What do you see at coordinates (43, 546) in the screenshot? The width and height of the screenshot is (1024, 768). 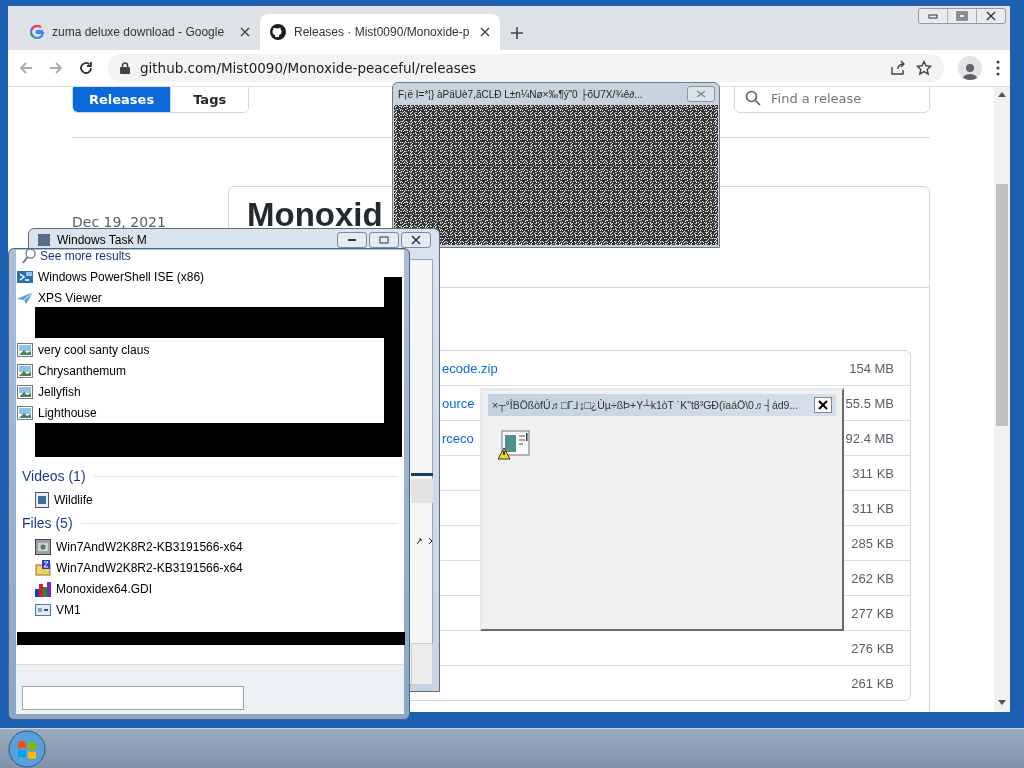 I see `installer-icon` at bounding box center [43, 546].